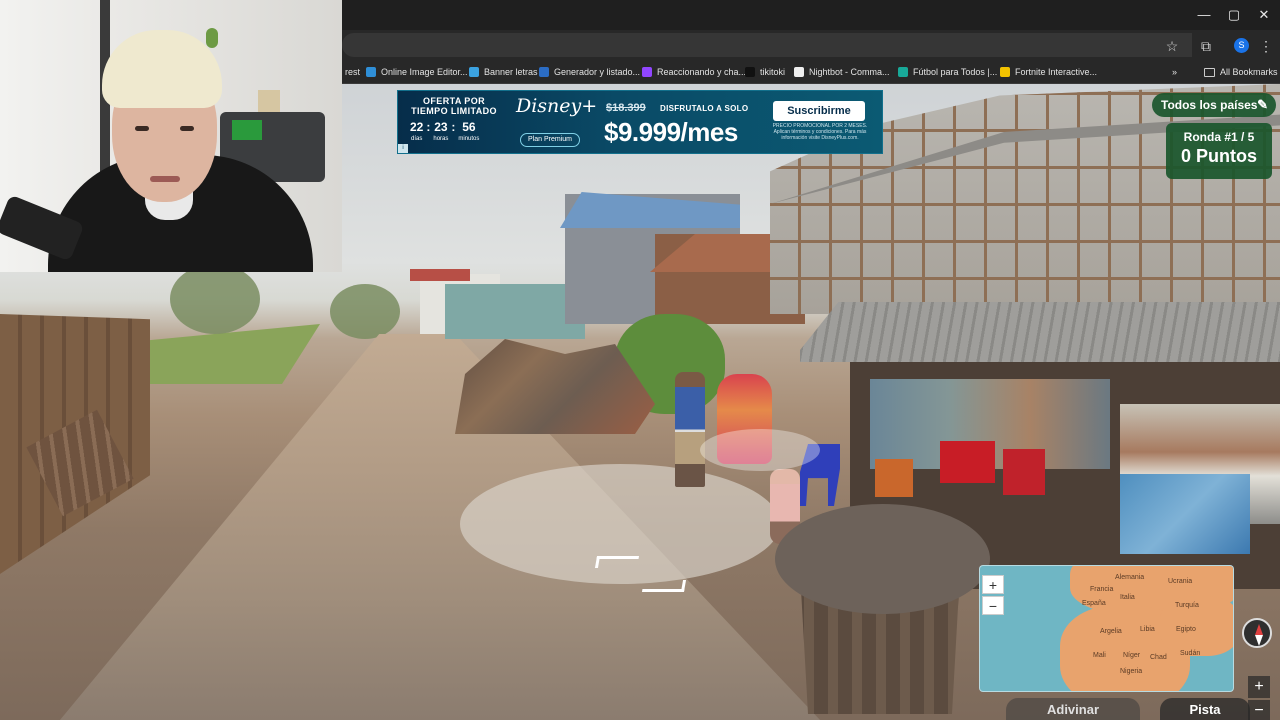  I want to click on hint-button: Pista, so click(1205, 709).